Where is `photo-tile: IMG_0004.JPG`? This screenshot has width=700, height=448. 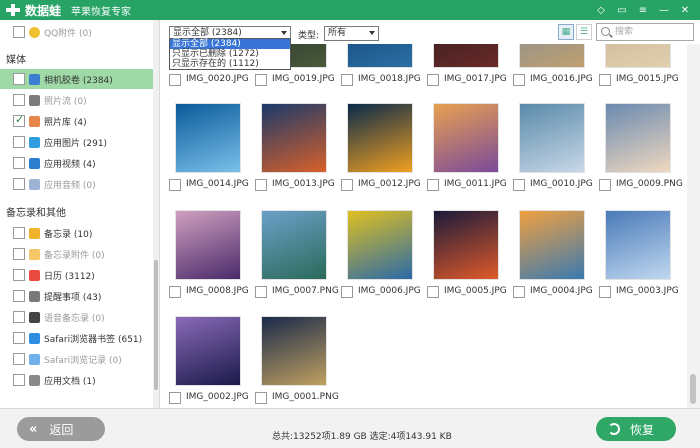
photo-tile: IMG_0004.JPG is located at coordinates (554, 258).